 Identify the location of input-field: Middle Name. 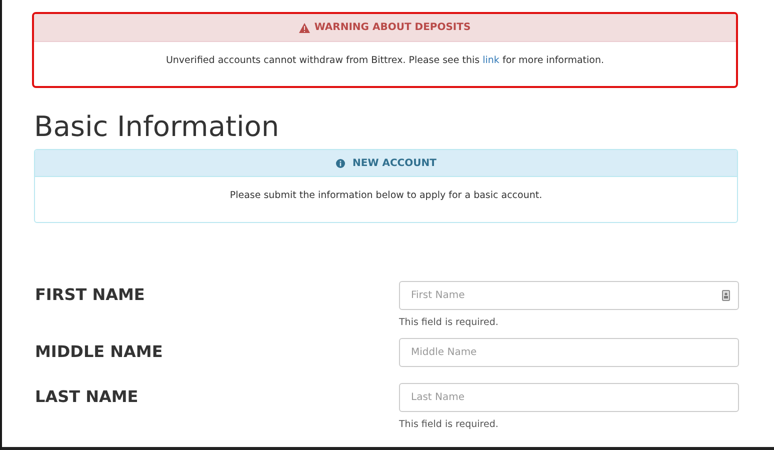
(569, 352).